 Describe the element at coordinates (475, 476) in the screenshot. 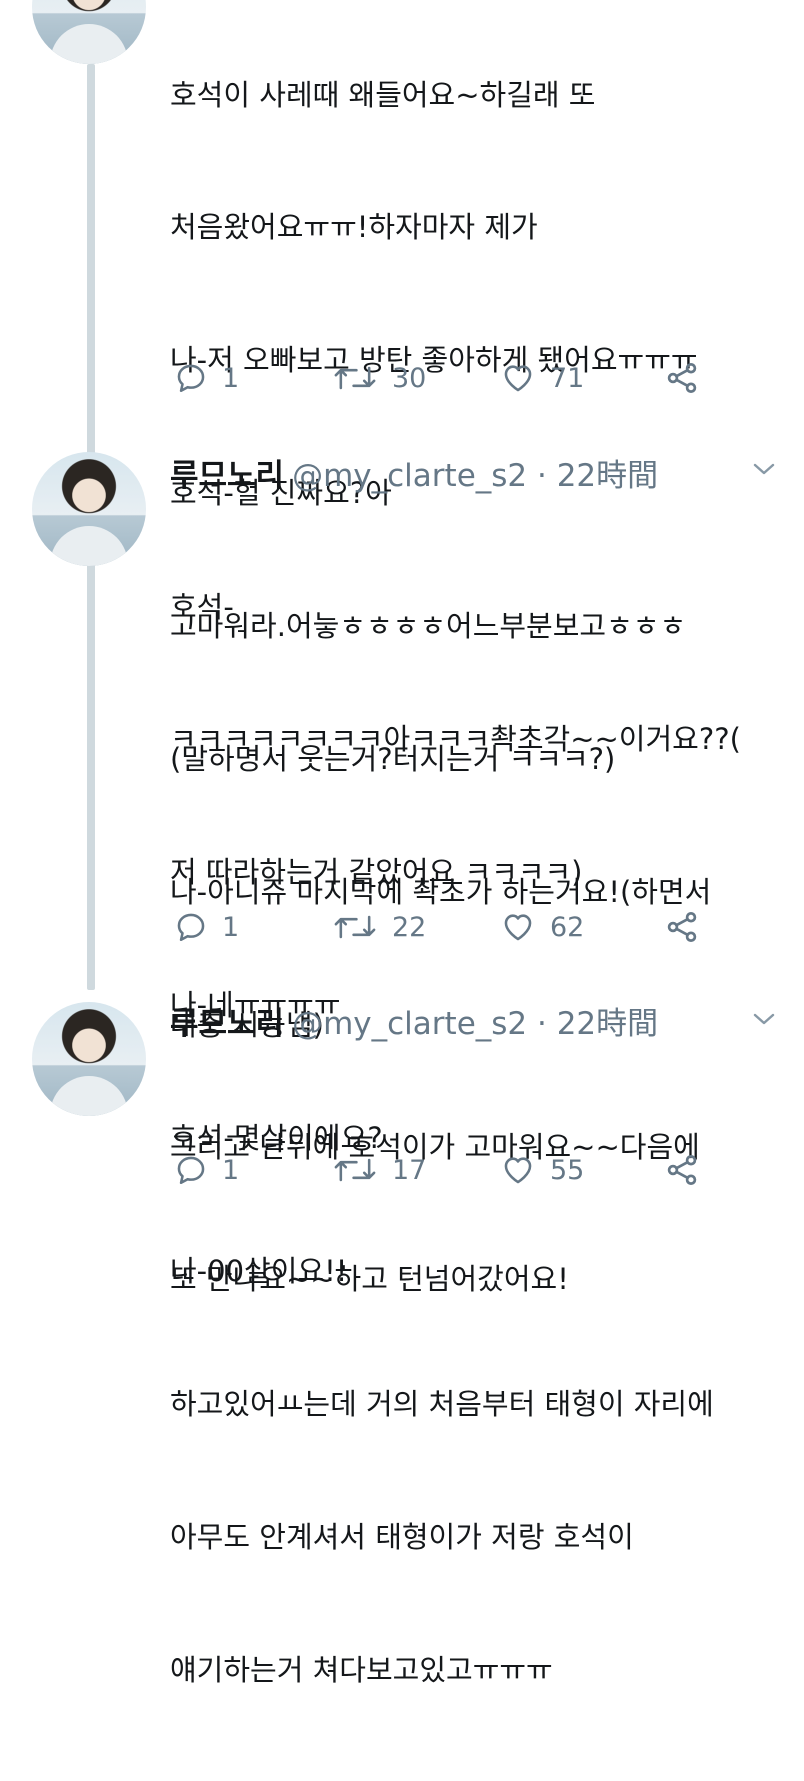

I see `handle-and-time: @my_clarte_s2 · 22時間` at that location.